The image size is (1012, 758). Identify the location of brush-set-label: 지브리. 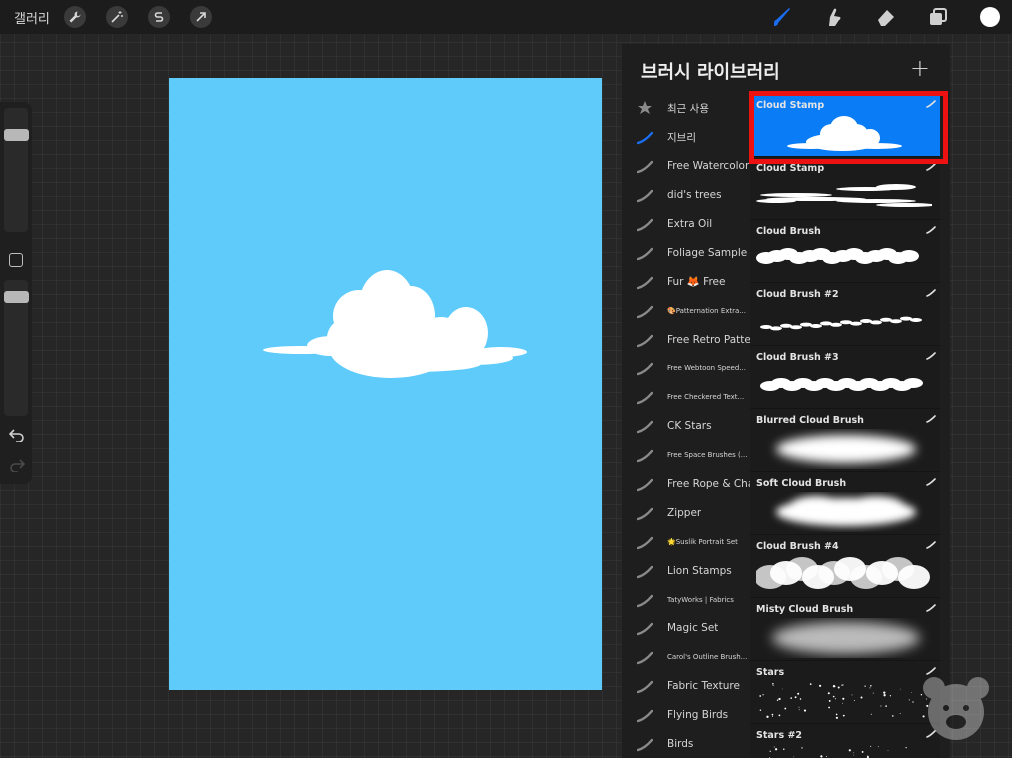
(681, 137).